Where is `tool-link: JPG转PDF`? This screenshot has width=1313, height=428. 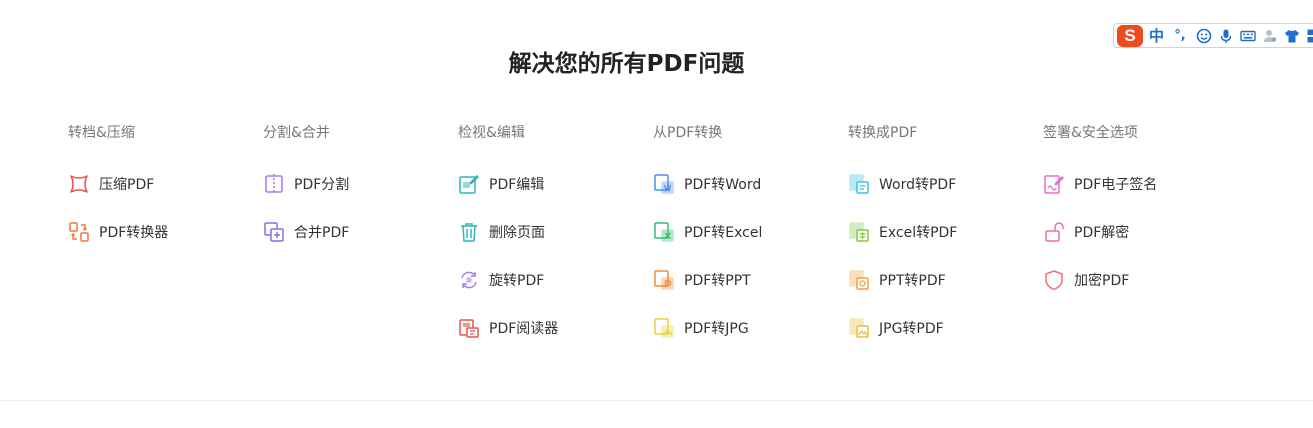 tool-link: JPG转PDF is located at coordinates (943, 328).